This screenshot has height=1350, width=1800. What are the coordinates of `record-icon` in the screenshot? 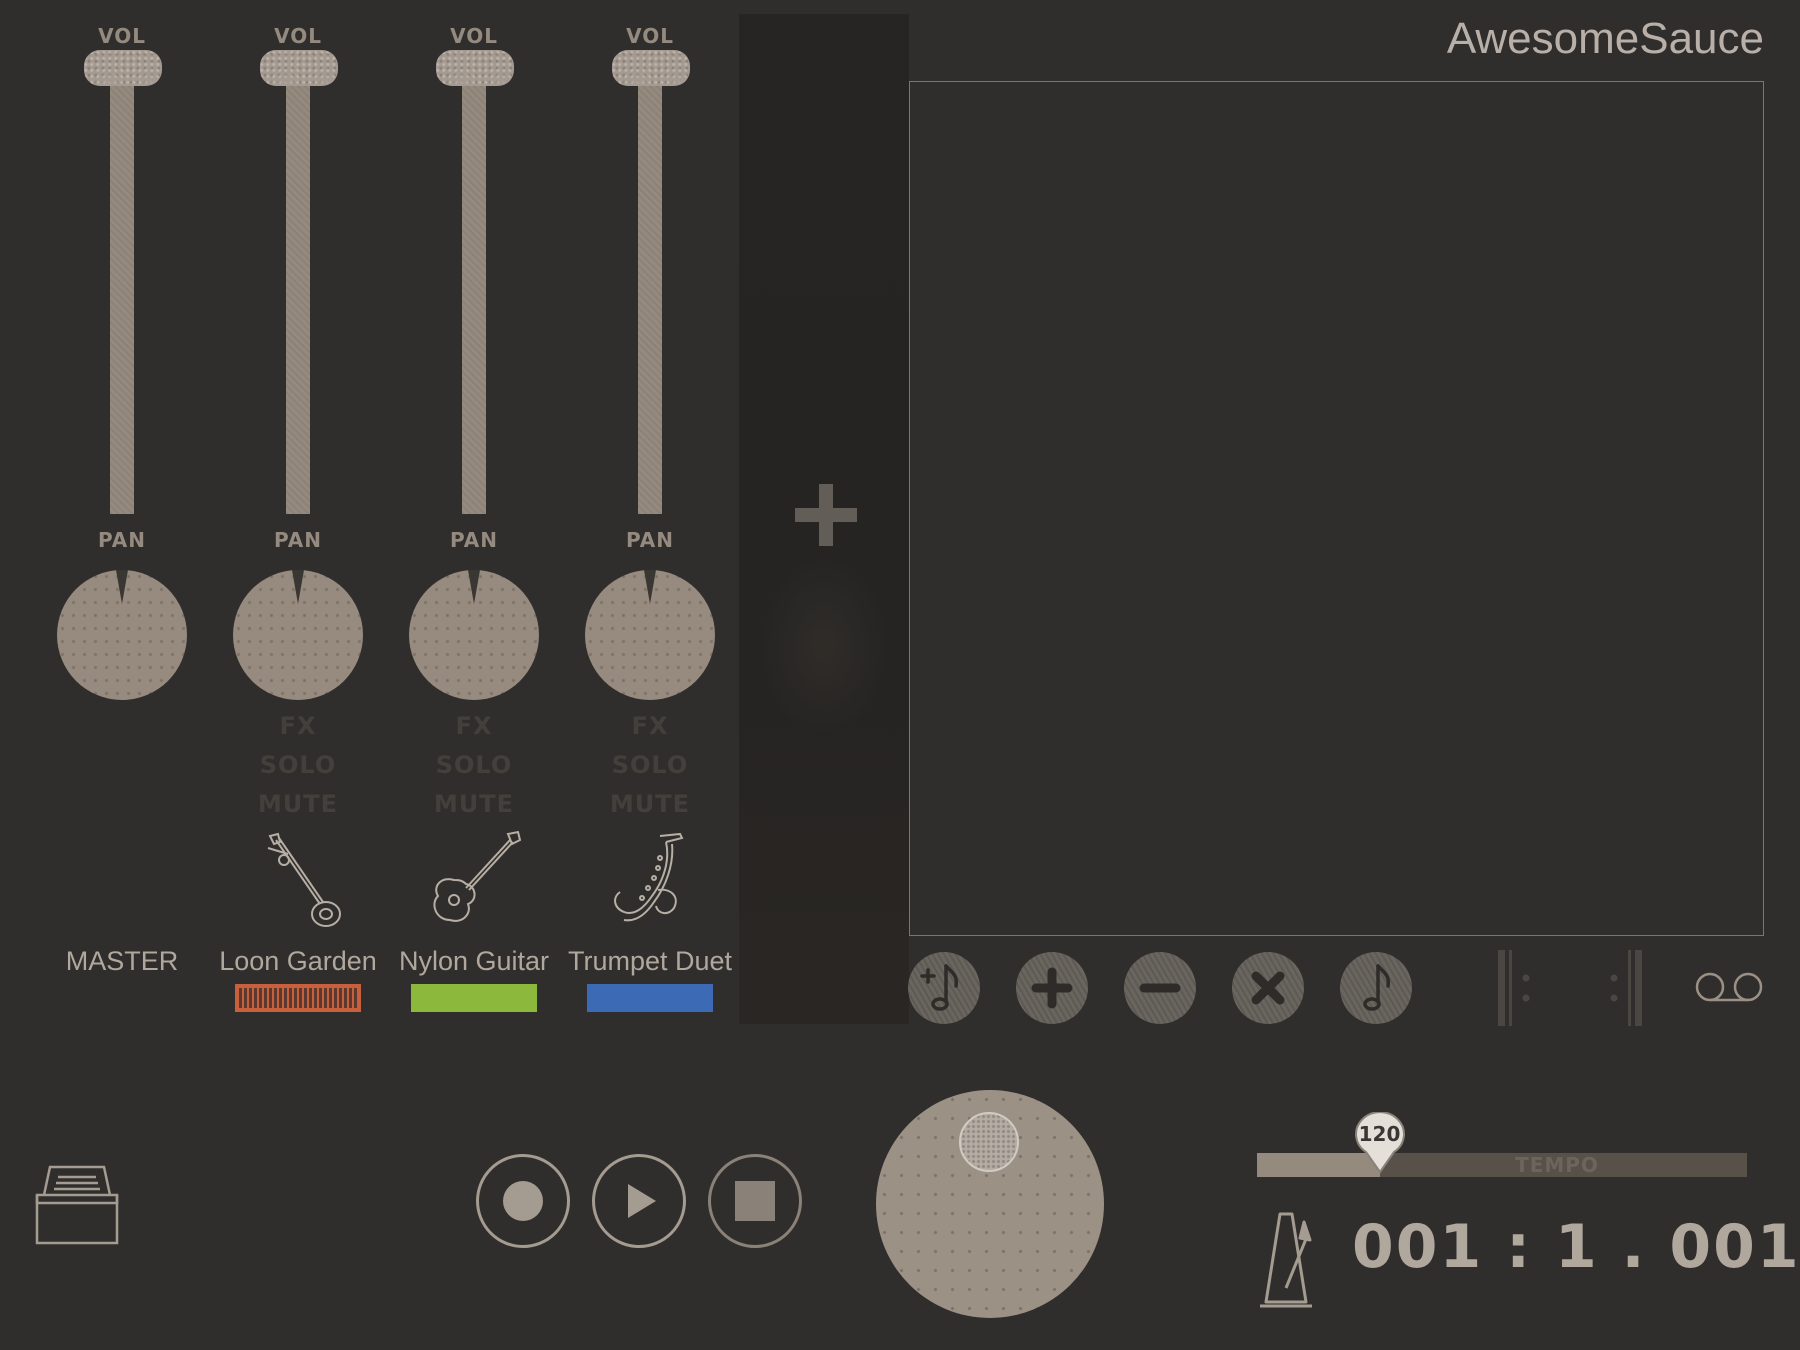 It's located at (523, 1201).